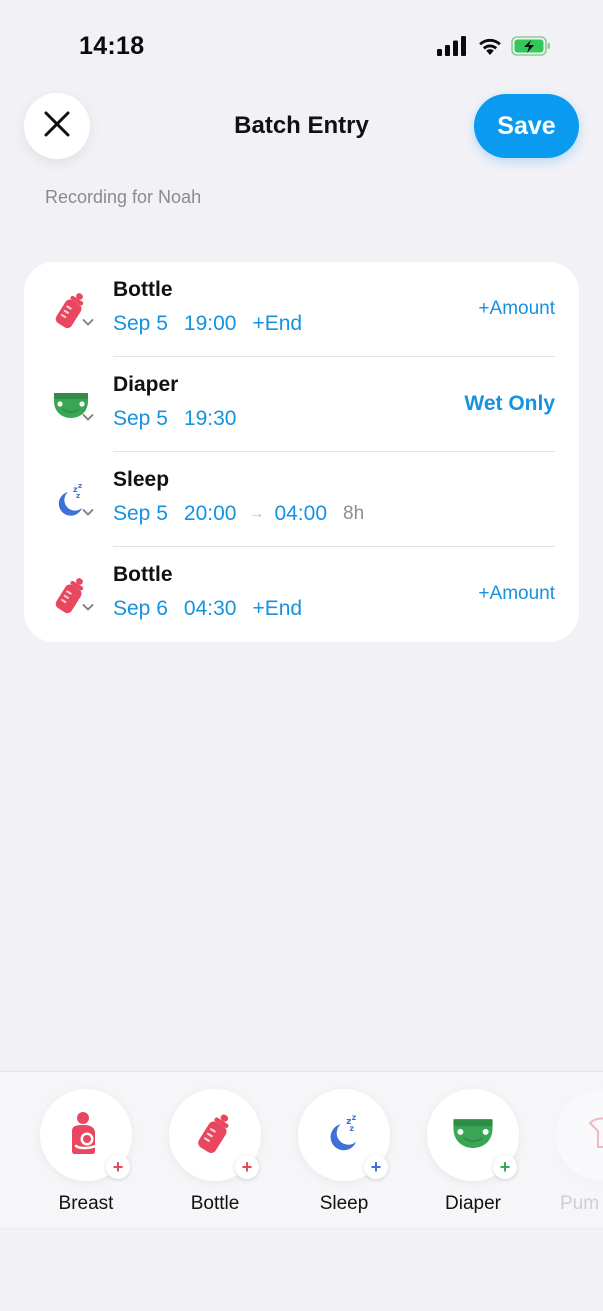 The width and height of the screenshot is (603, 1311). Describe the element at coordinates (344, 1203) in the screenshot. I see `quick-add-label: Sleep` at that location.